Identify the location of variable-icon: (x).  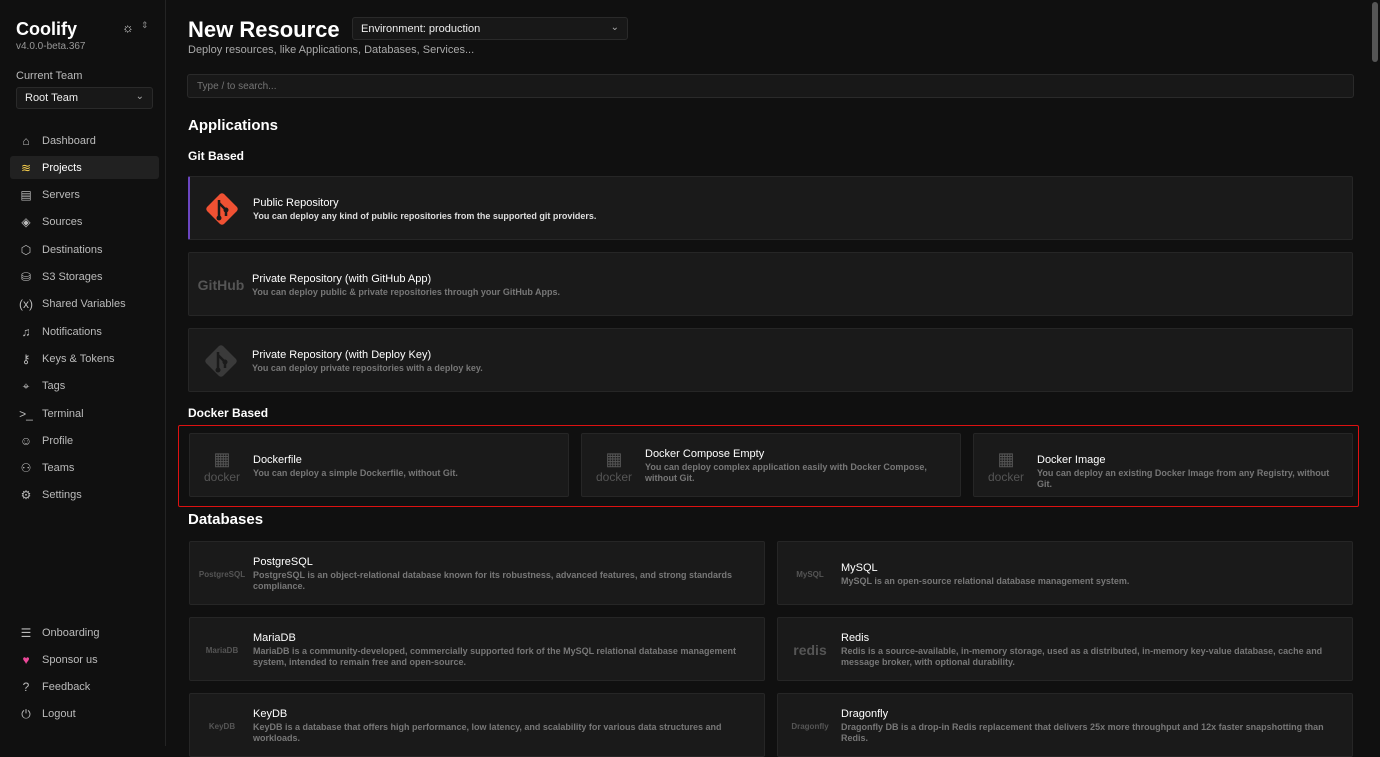
(26, 304).